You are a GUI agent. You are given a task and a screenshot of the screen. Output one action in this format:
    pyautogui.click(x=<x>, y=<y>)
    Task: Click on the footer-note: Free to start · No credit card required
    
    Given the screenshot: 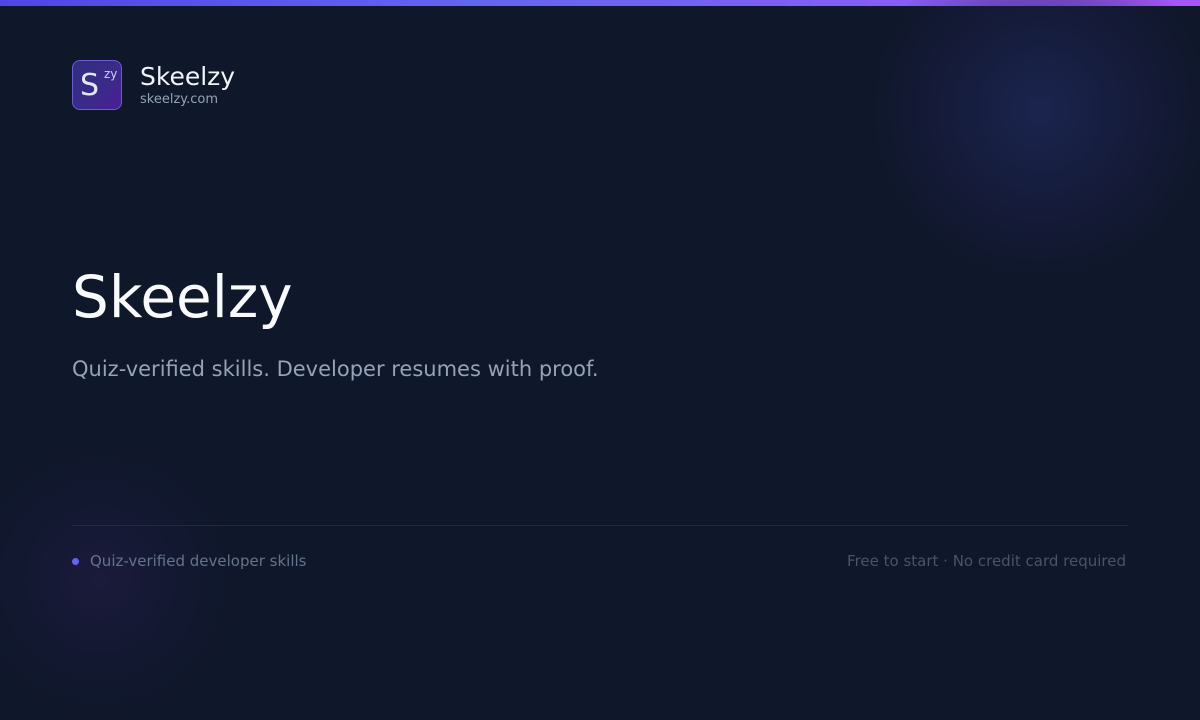 What is the action you would take?
    pyautogui.click(x=986, y=561)
    